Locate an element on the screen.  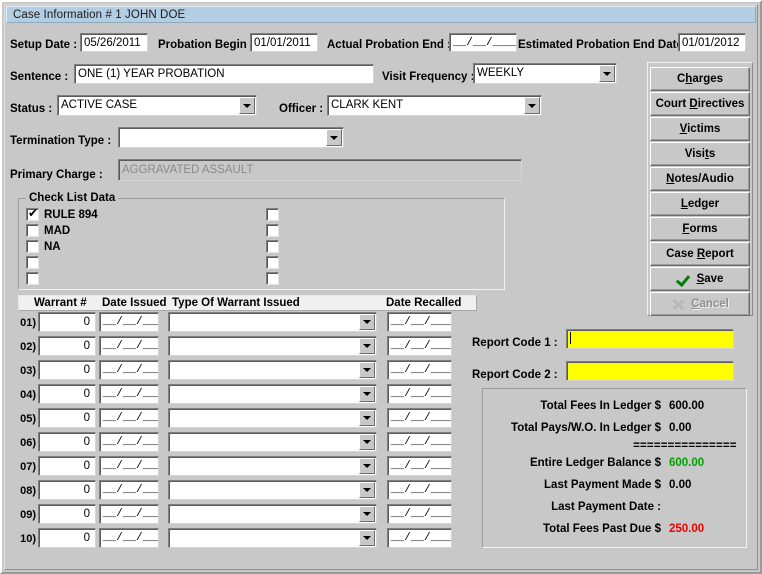
ledger-button-label: Ledger is located at coordinates (700, 204).